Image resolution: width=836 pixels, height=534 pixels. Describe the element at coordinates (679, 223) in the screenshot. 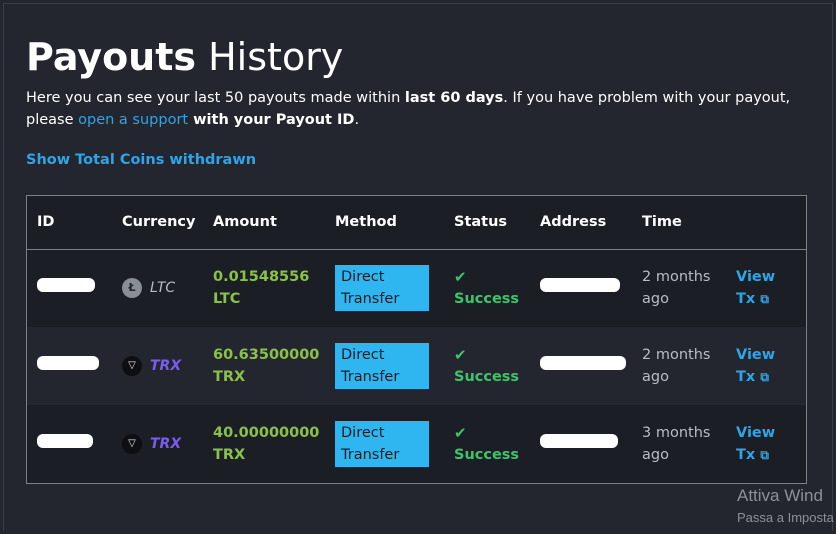

I see `header-time: Time` at that location.